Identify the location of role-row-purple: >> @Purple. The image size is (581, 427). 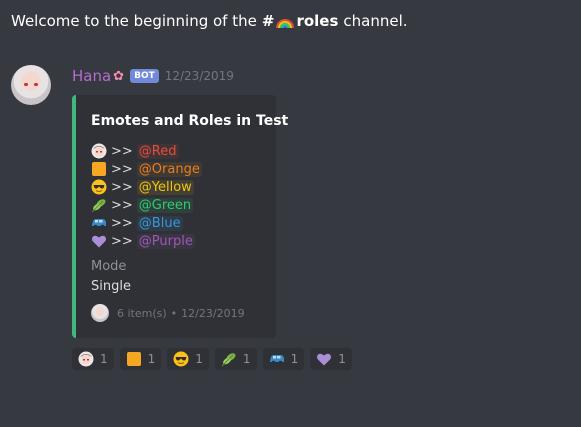
(146, 241).